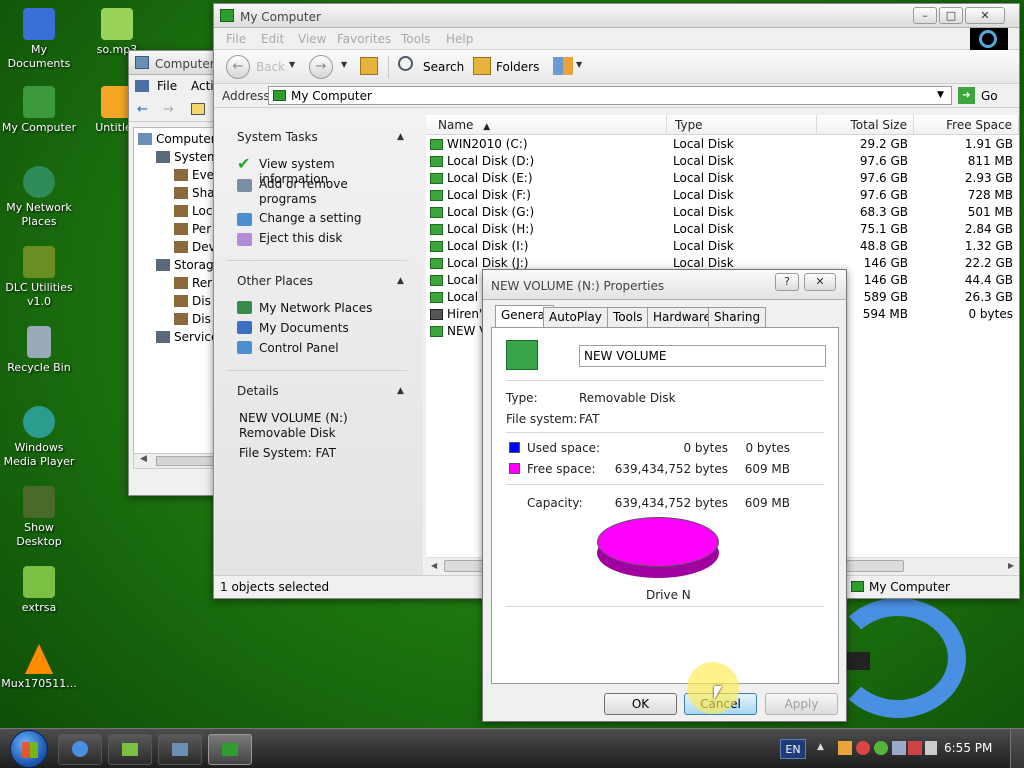 Image resolution: width=1024 pixels, height=768 pixels. Describe the element at coordinates (39, 39) in the screenshot. I see `desktop-icon-my-documents: My Documents` at that location.